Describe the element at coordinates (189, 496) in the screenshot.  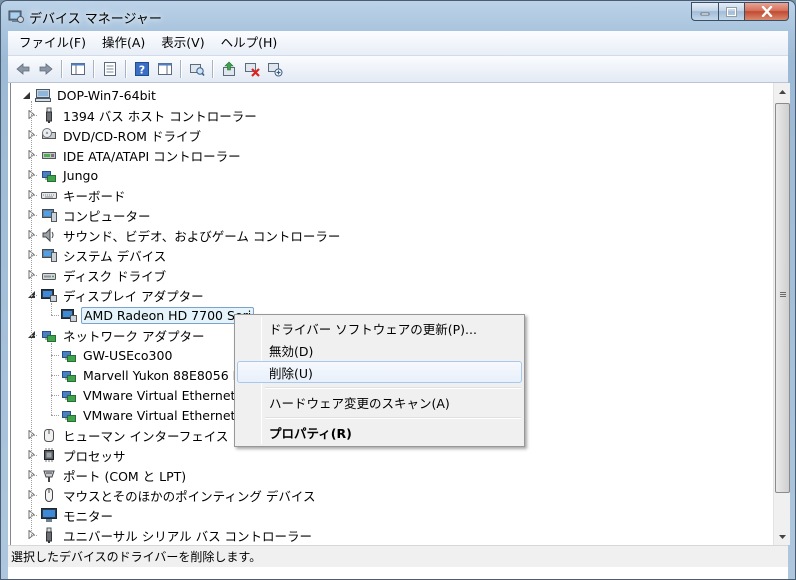
I see `tree-item-label: マウスとそのほかのポインティング デバイス` at that location.